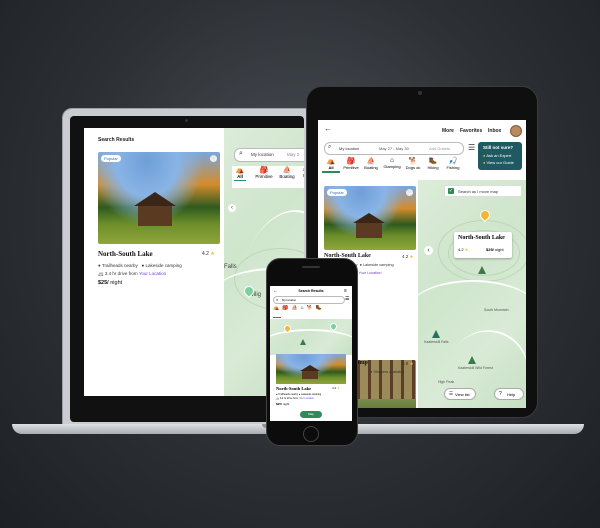 The width and height of the screenshot is (600, 528). Describe the element at coordinates (277, 317) in the screenshot. I see `active-tab-indicator` at that location.